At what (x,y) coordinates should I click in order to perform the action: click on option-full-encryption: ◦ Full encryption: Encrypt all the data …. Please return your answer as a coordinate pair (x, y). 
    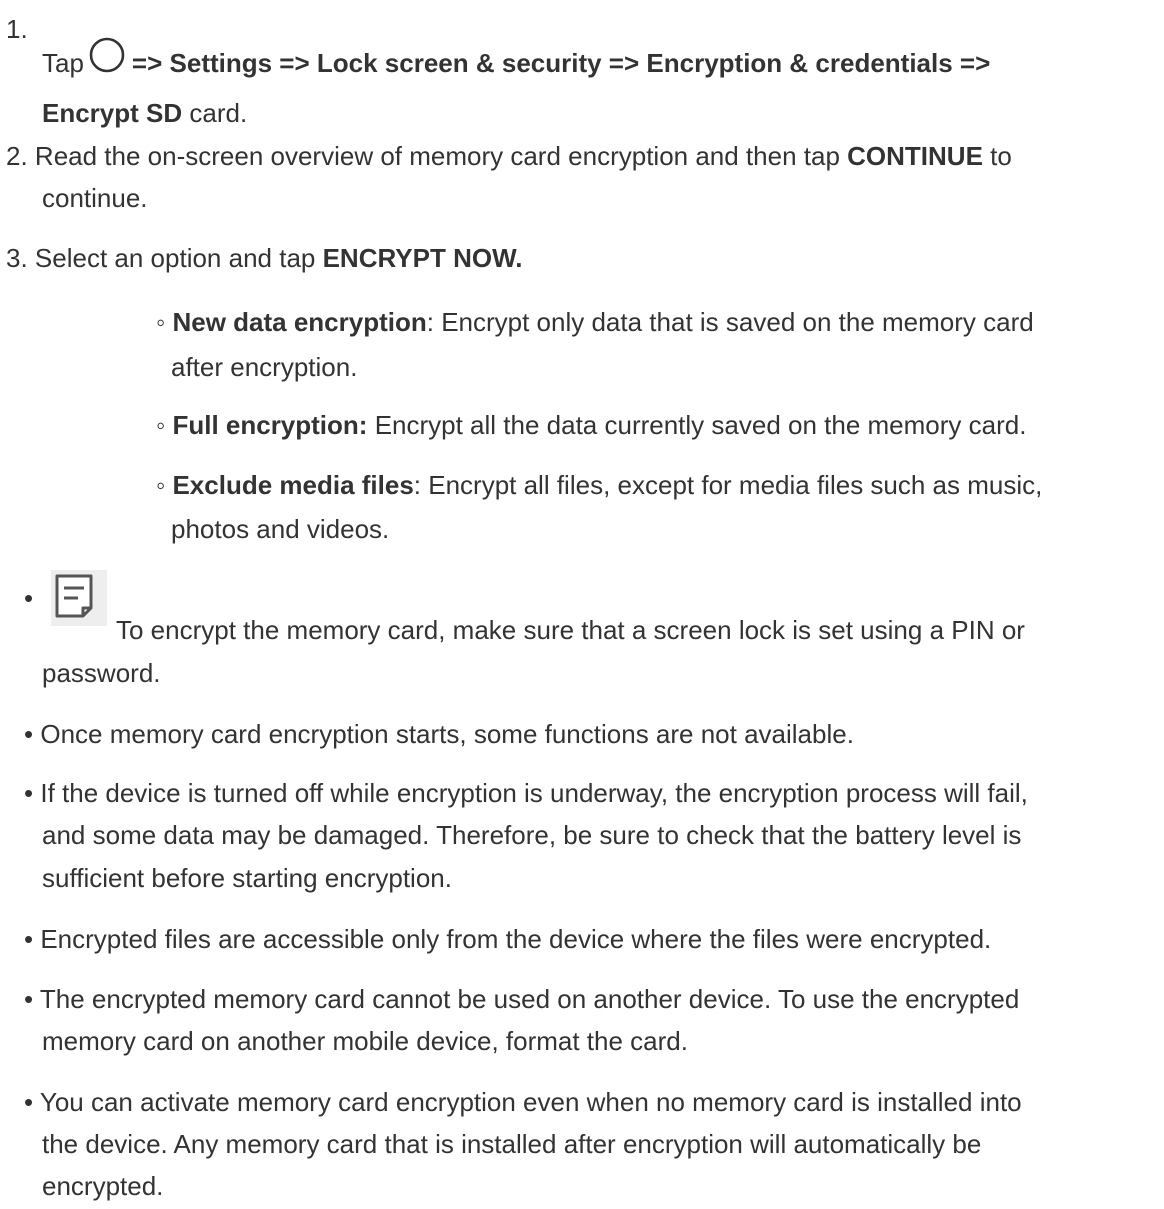
    Looking at the image, I should click on (591, 425).